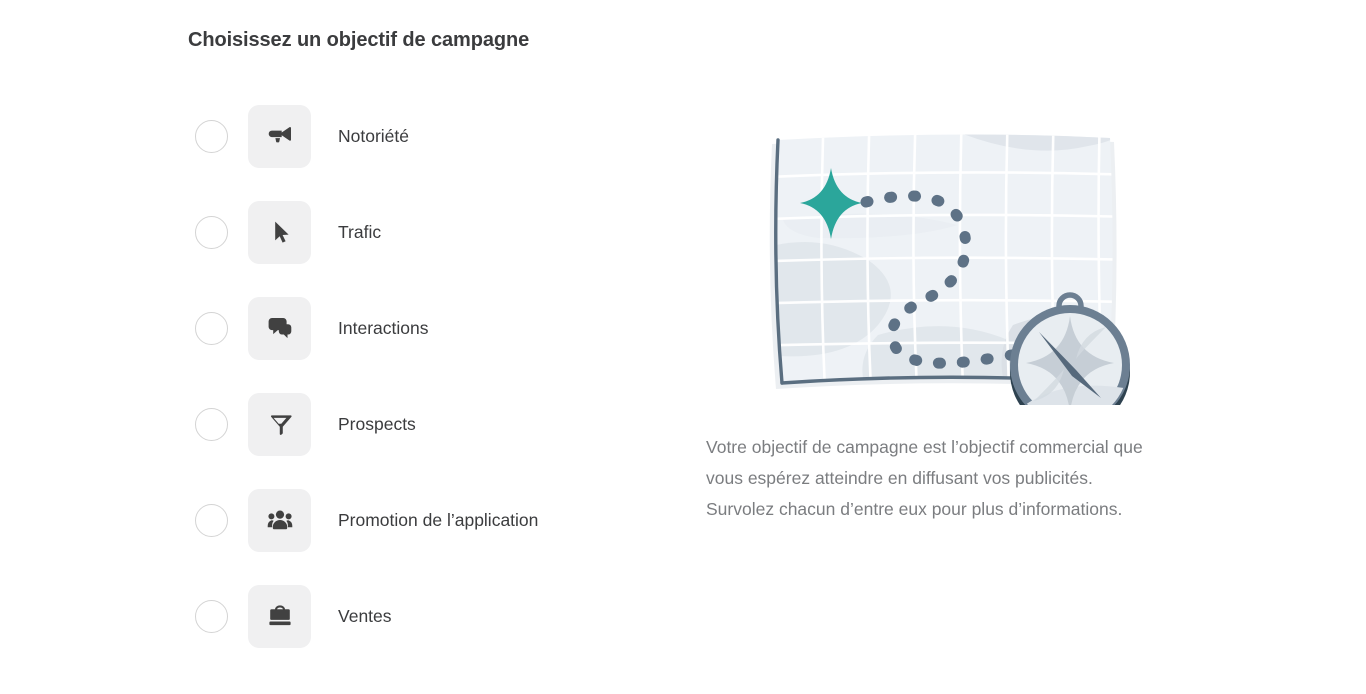 The height and width of the screenshot is (694, 1366). I want to click on option-row-sales: Ventes, so click(435, 616).